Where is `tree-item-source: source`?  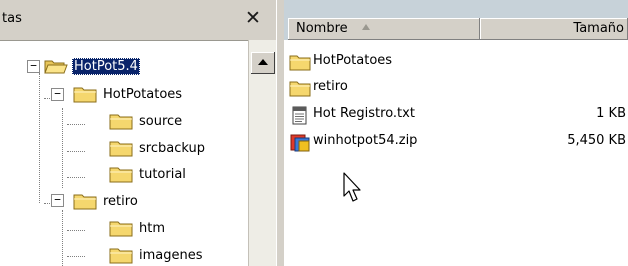
tree-item-source: source is located at coordinates (146, 121).